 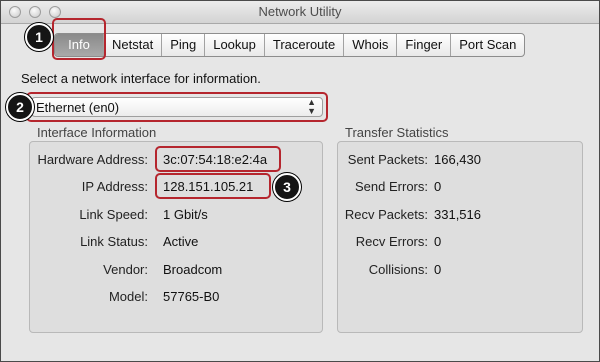 I want to click on sent-packets-value: 166,430, so click(x=457, y=159).